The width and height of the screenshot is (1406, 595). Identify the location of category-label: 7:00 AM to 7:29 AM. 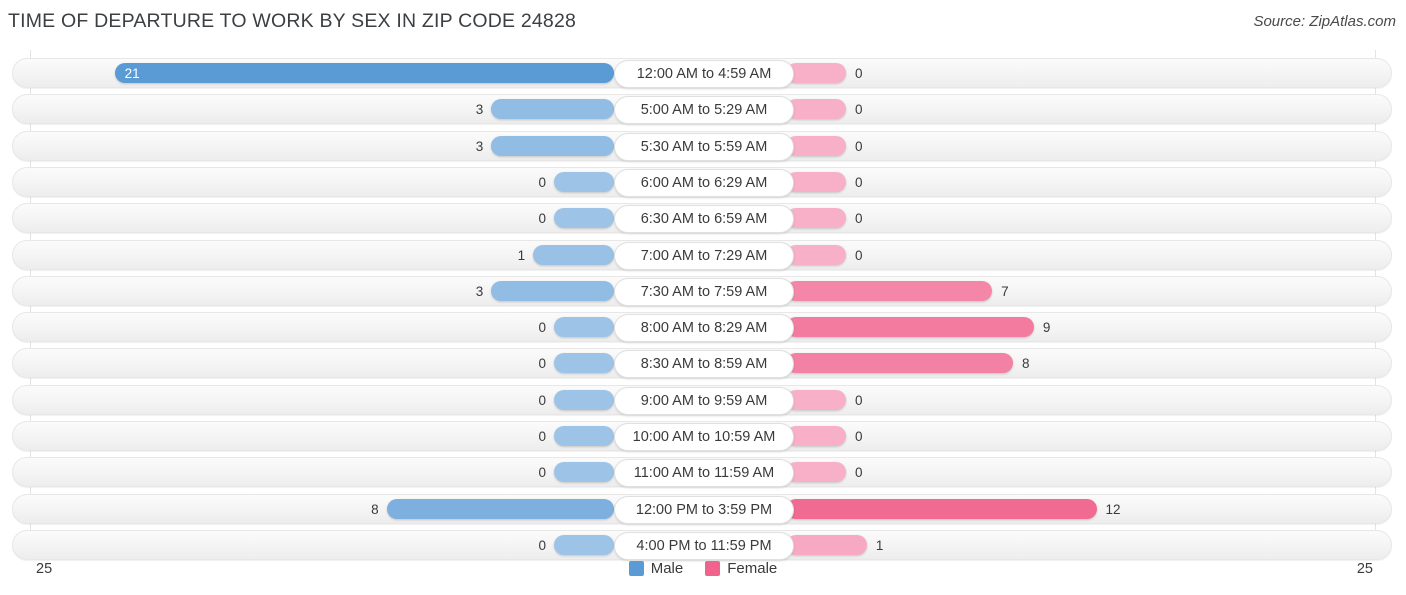
(704, 255).